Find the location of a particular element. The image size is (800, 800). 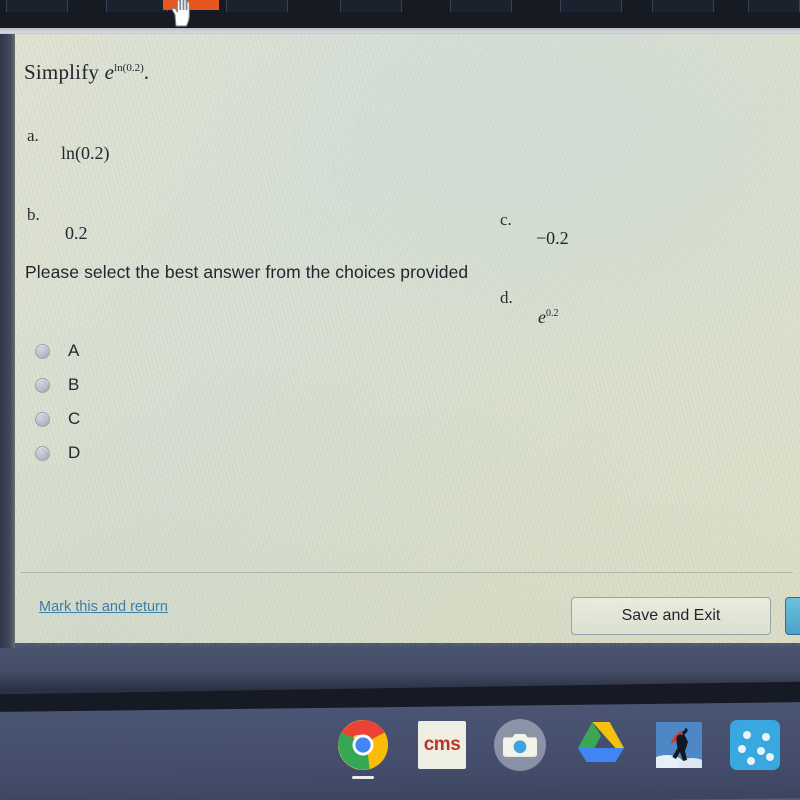

next-button is located at coordinates (792, 616).